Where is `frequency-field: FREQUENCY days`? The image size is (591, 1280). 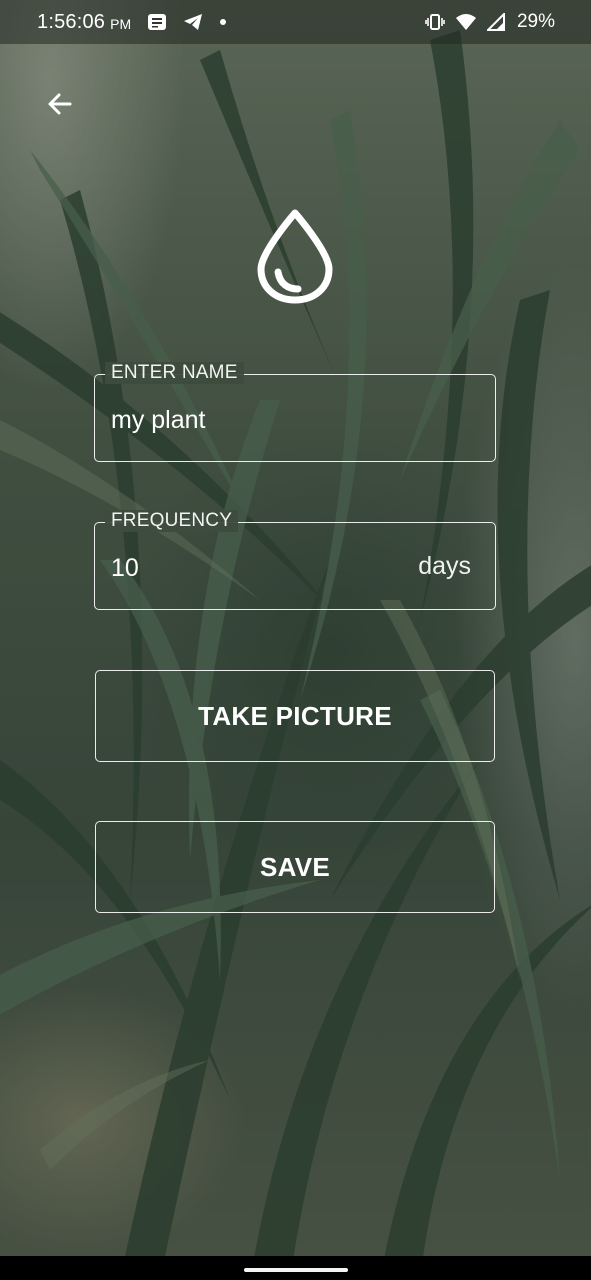
frequency-field: FREQUENCY days is located at coordinates (295, 560).